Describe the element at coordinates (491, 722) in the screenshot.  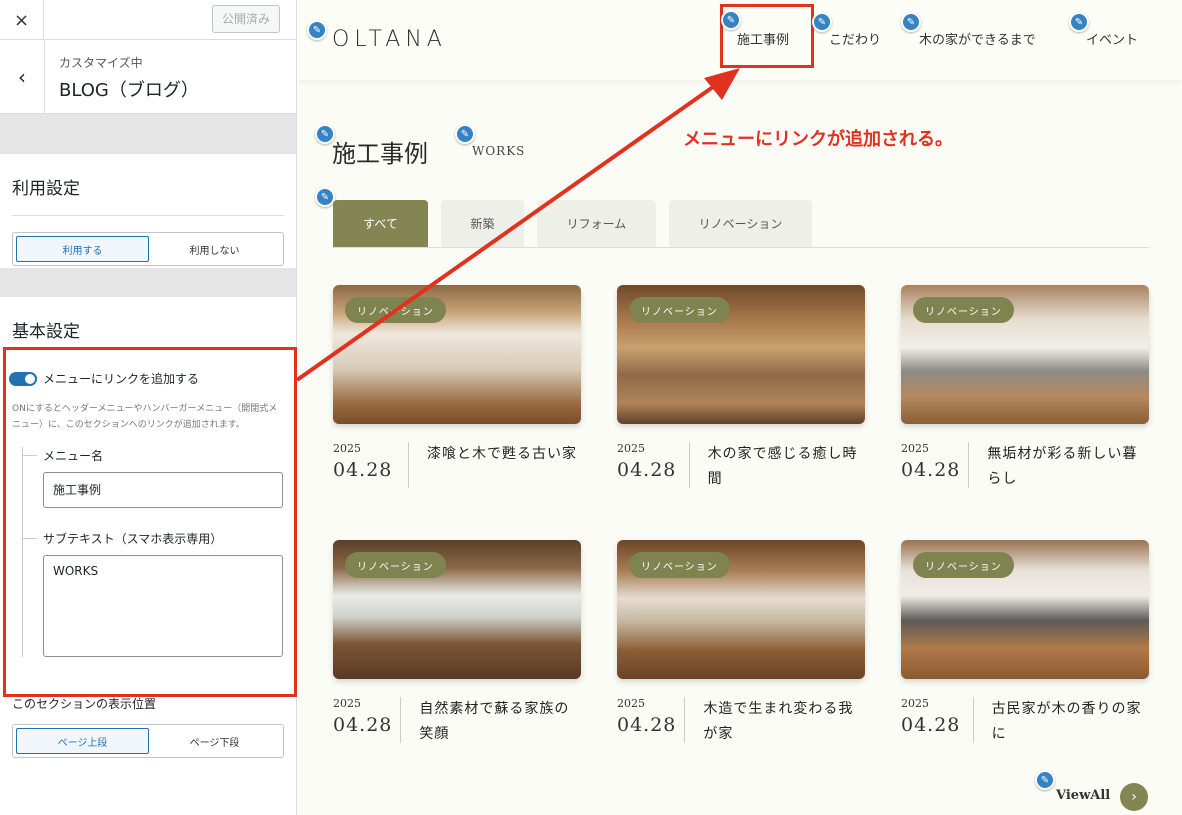
I see `card-title: 自然素材で蘇る家族の笑顔` at that location.